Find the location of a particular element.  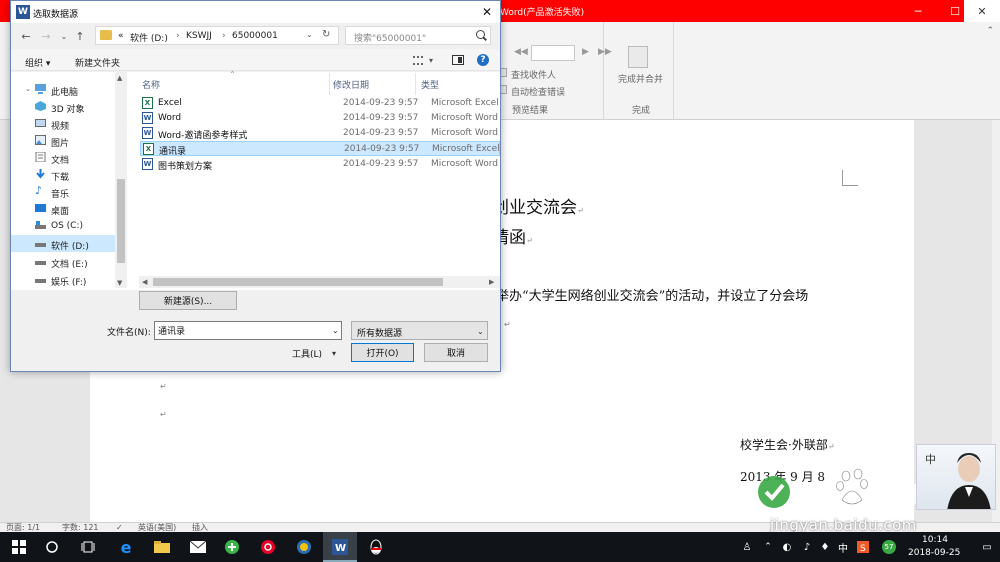

find-recipient-button: 查找收件人 is located at coordinates (533, 74).